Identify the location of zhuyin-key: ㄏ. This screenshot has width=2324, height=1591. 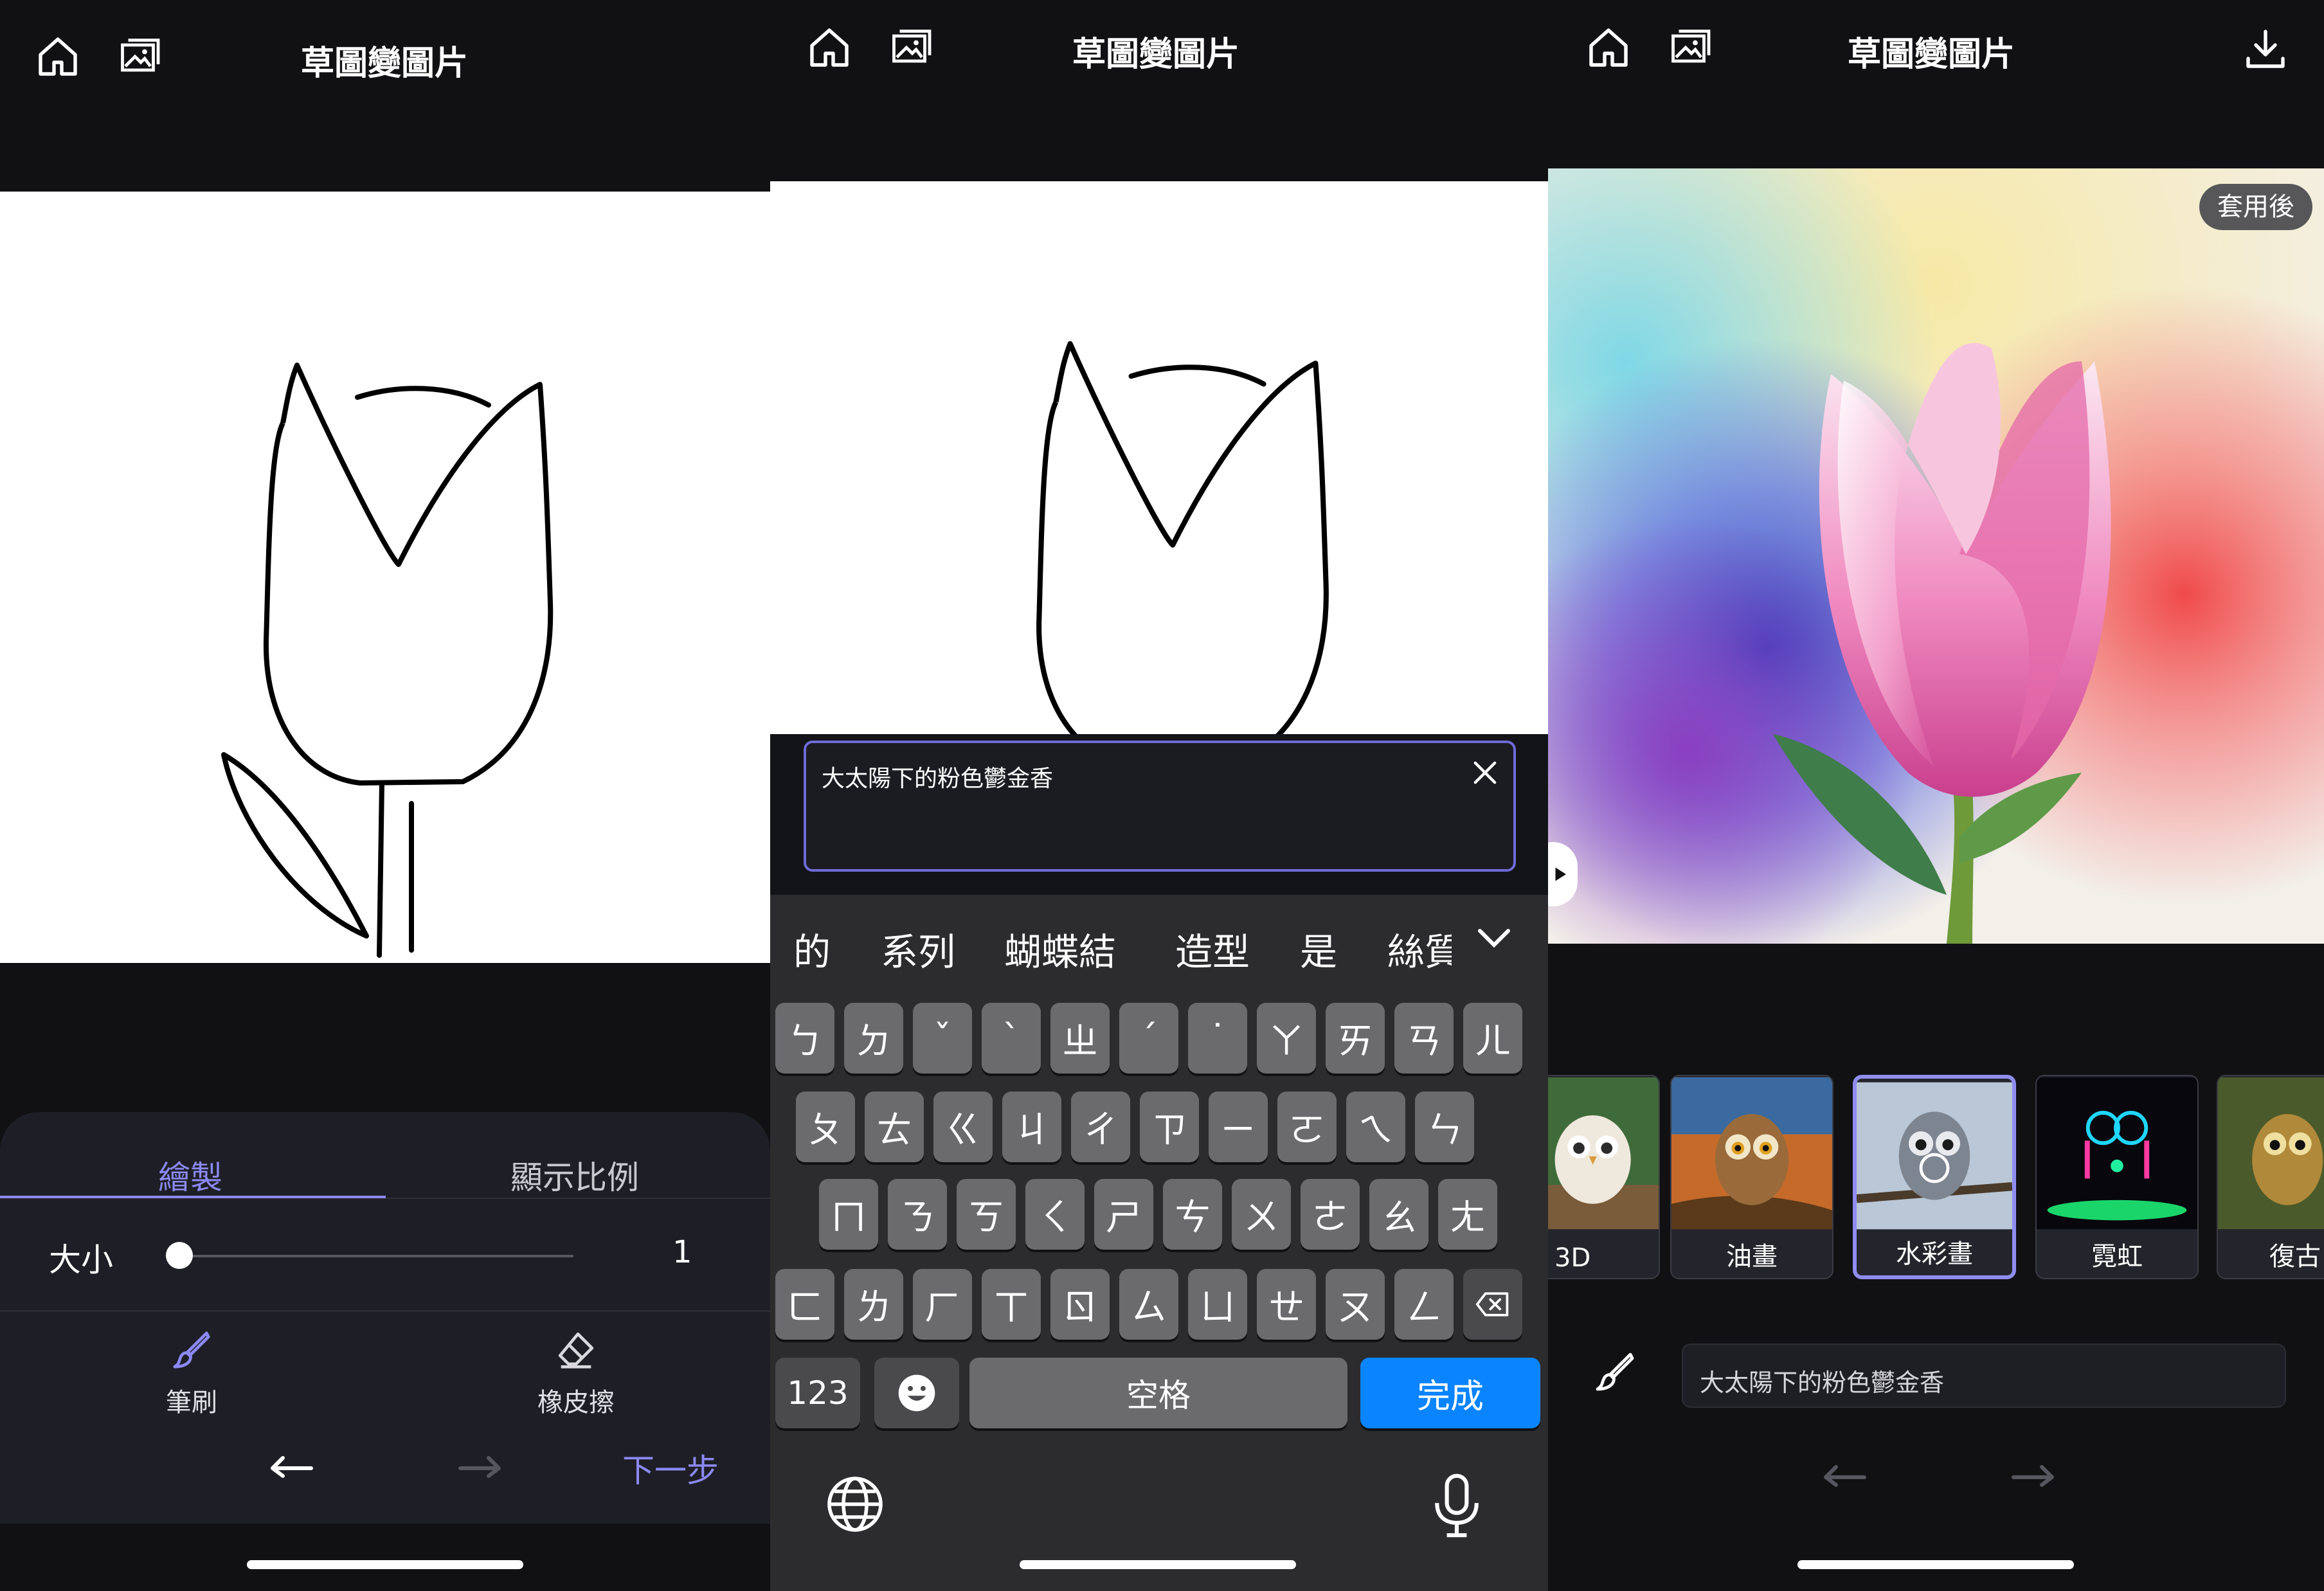
(943, 1305).